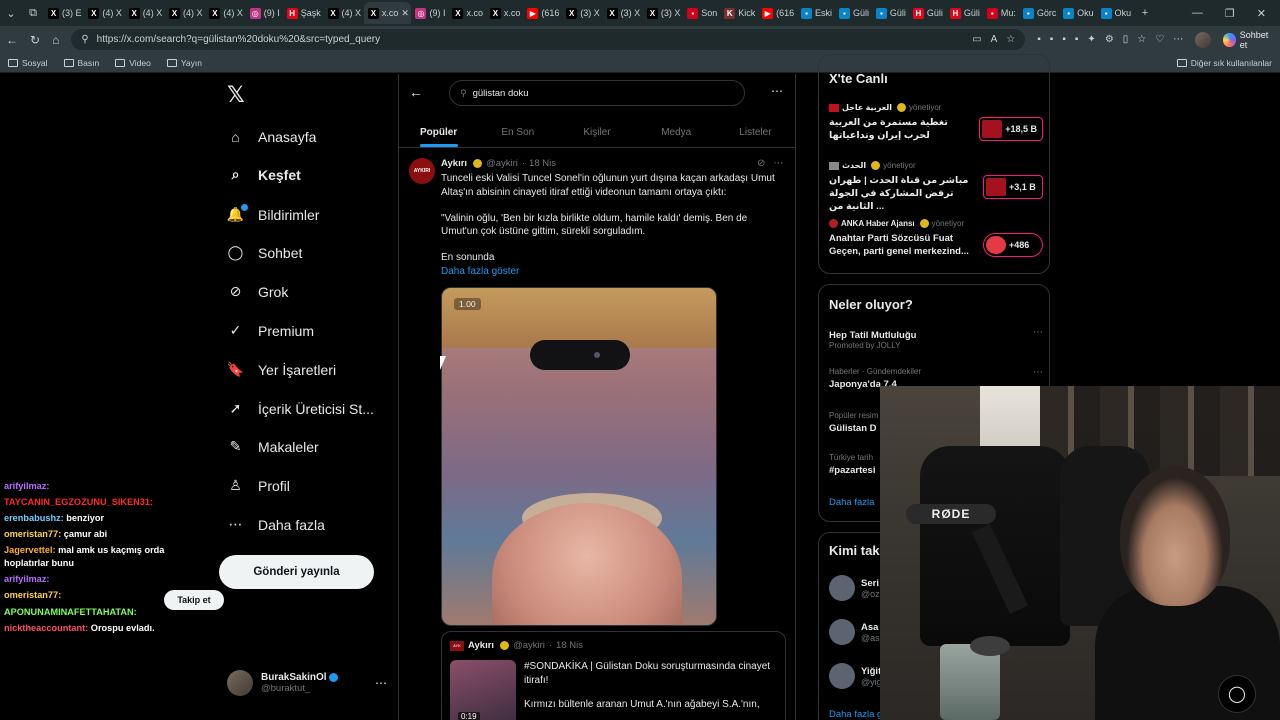 The height and width of the screenshot is (720, 1280). Describe the element at coordinates (502, 163) in the screenshot. I see `tweet-author-handle: @aykiri` at that location.